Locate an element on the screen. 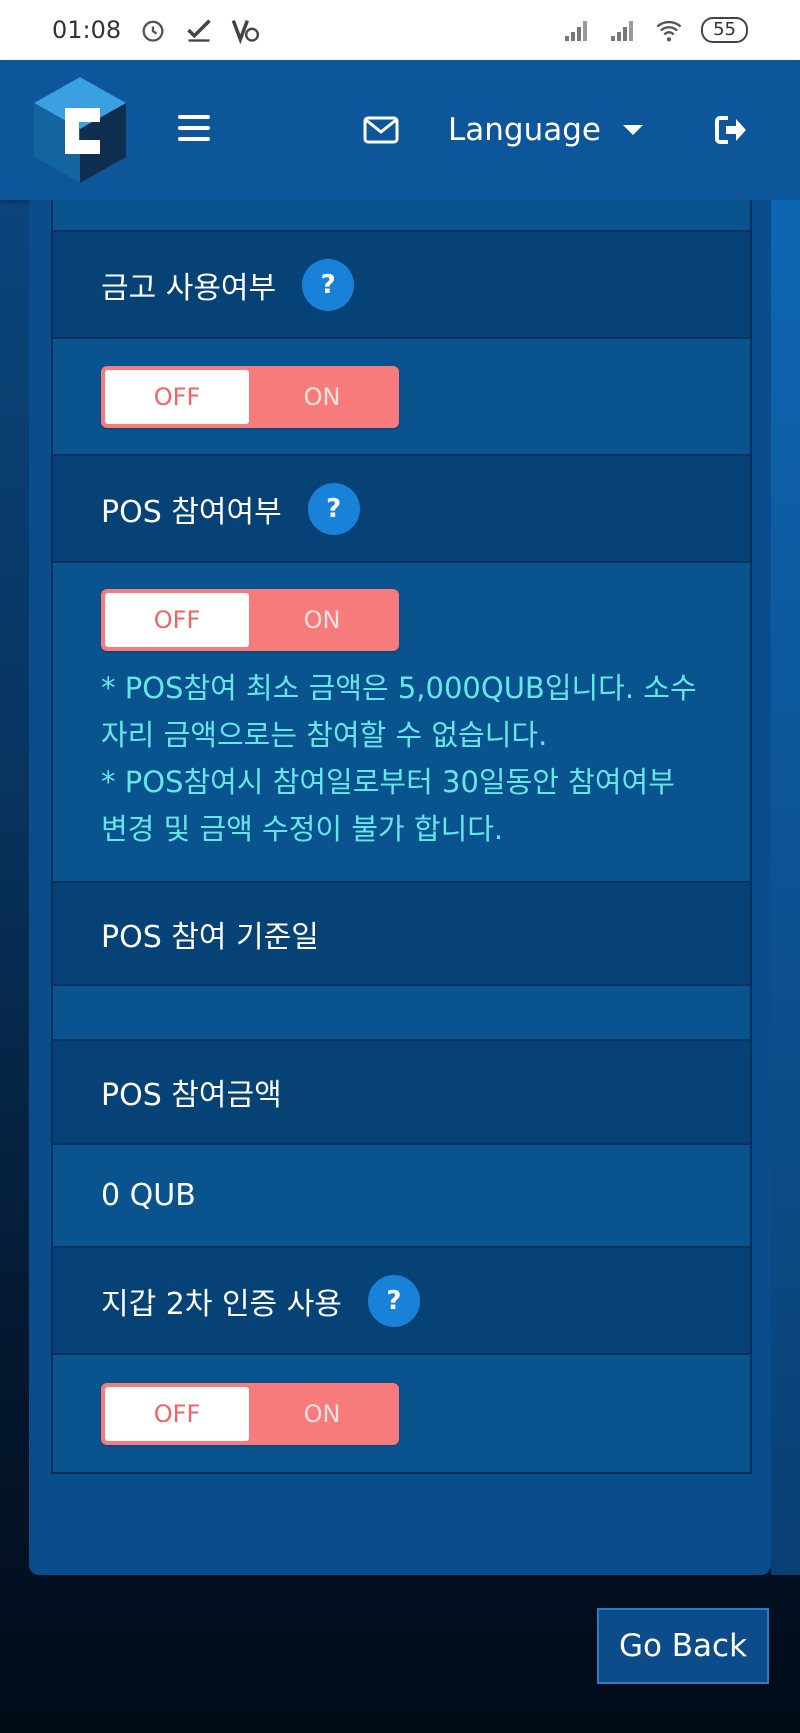 This screenshot has height=1733, width=800. pos-toggle-off: OFF is located at coordinates (177, 620).